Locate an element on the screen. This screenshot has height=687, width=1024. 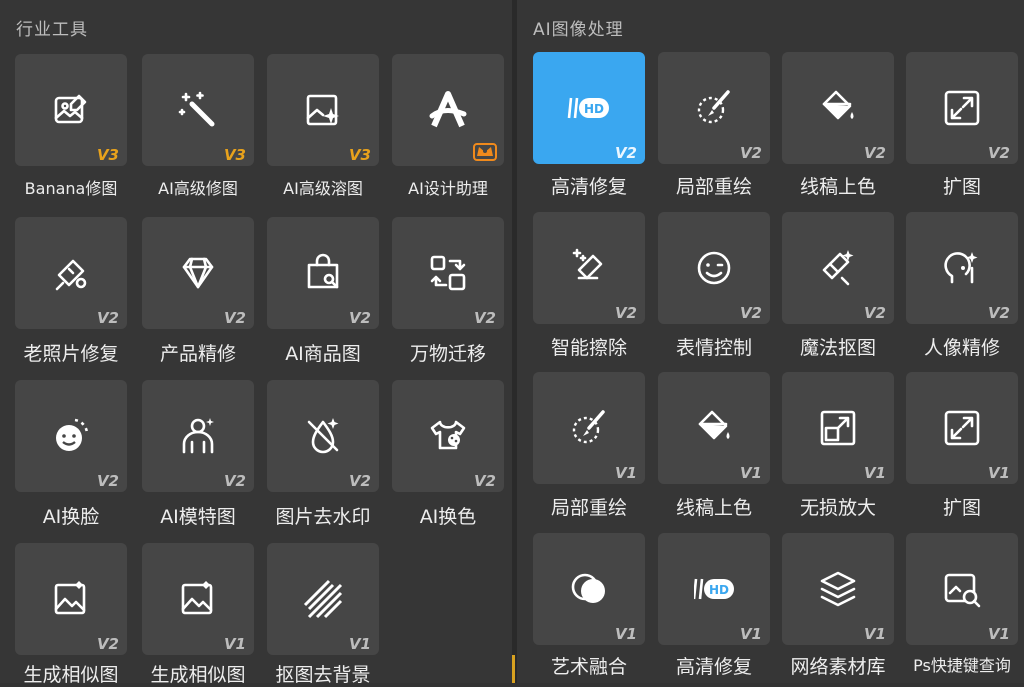
tool-tile-left-13: V2 is located at coordinates (71, 599).